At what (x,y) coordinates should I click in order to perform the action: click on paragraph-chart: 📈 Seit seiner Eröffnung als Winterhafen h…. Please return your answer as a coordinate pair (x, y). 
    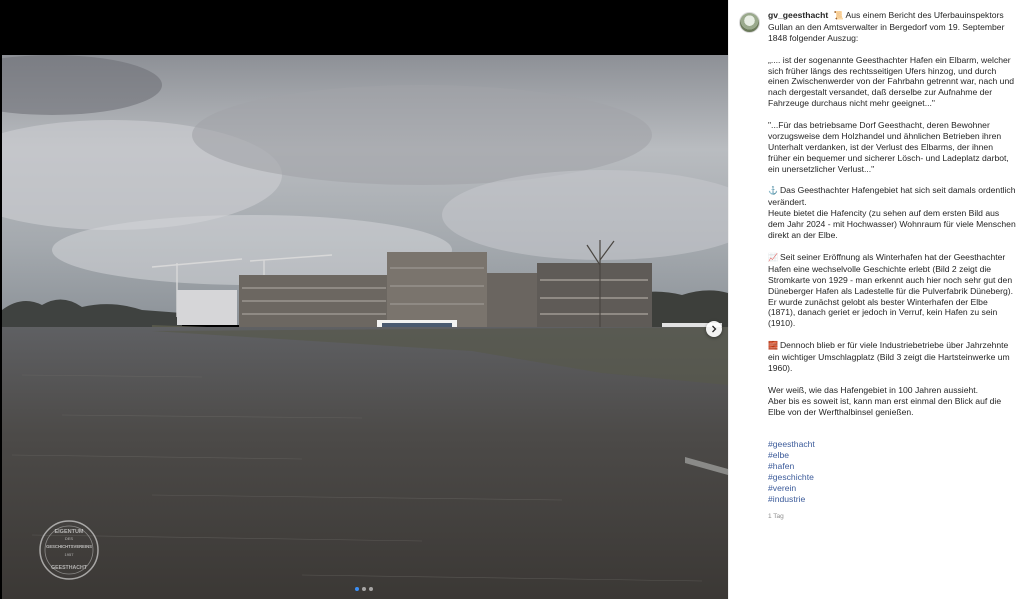
    Looking at the image, I should click on (892, 290).